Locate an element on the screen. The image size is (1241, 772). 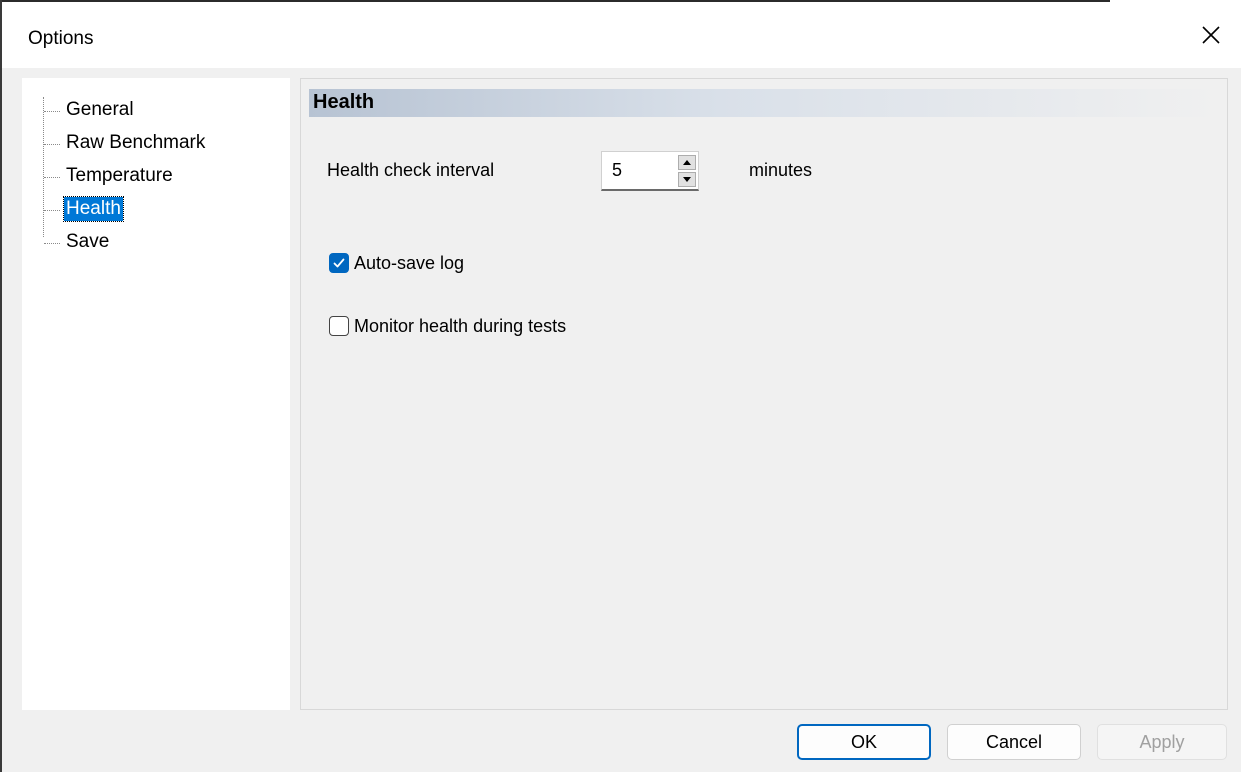
tree-item-raw-benchmark: Raw Benchmark is located at coordinates (142, 144).